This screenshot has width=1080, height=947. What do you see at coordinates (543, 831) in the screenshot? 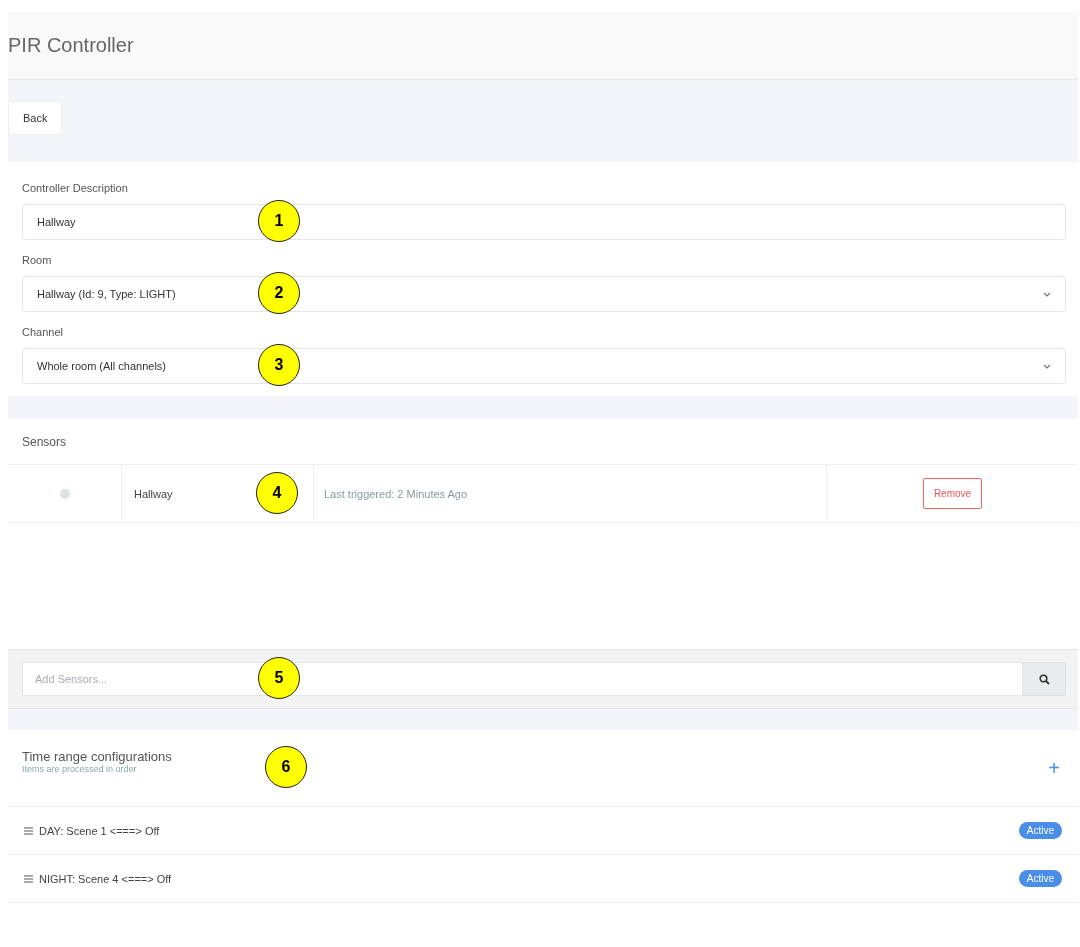
I see `list-item: DAY: Scene 1 <===> Off Active` at bounding box center [543, 831].